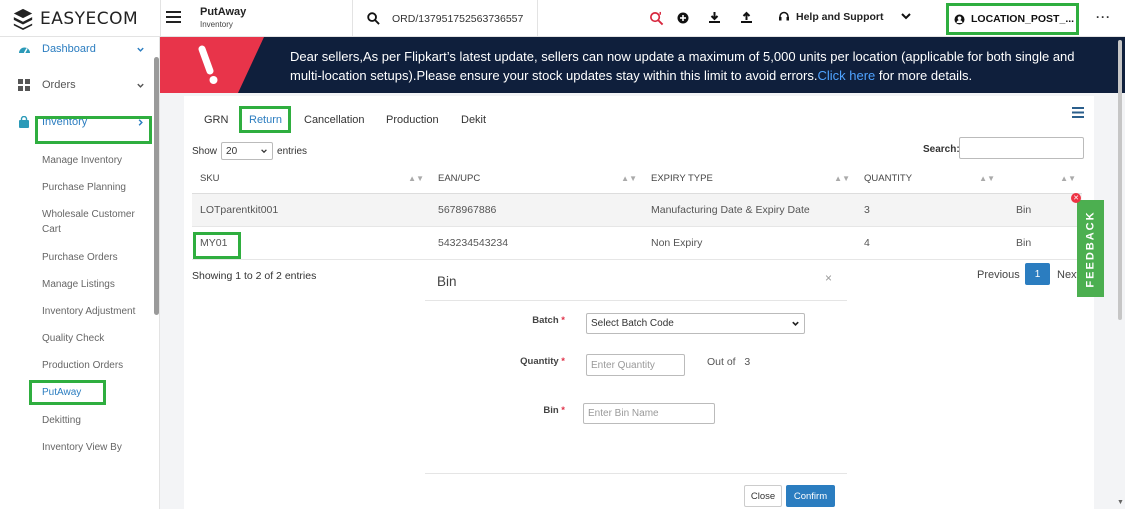  I want to click on close-button: Close, so click(763, 496).